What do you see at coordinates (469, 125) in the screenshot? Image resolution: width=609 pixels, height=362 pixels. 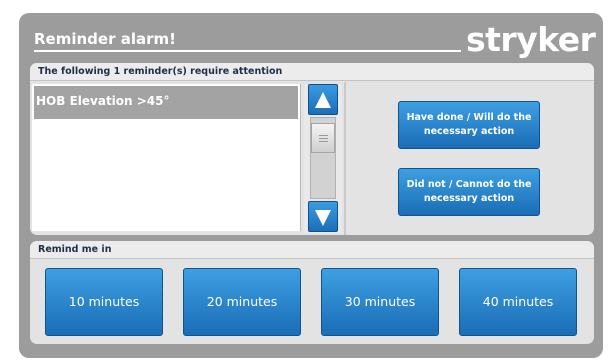 I see `have-done-button: Have done / Will do the necessary action` at bounding box center [469, 125].